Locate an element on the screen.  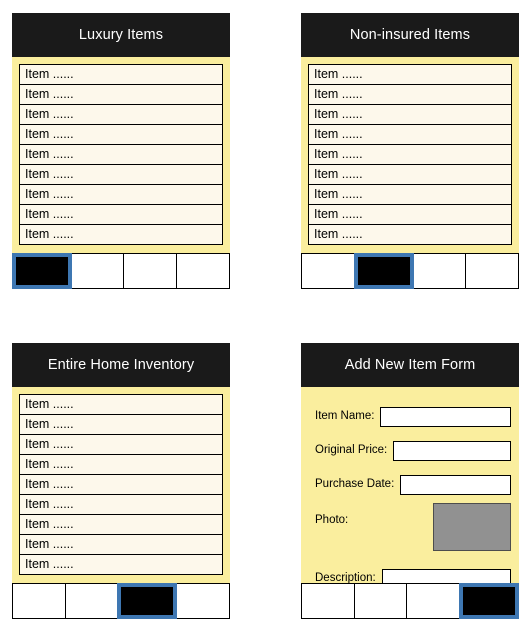
screen-header: Non-insured Items is located at coordinates (410, 35).